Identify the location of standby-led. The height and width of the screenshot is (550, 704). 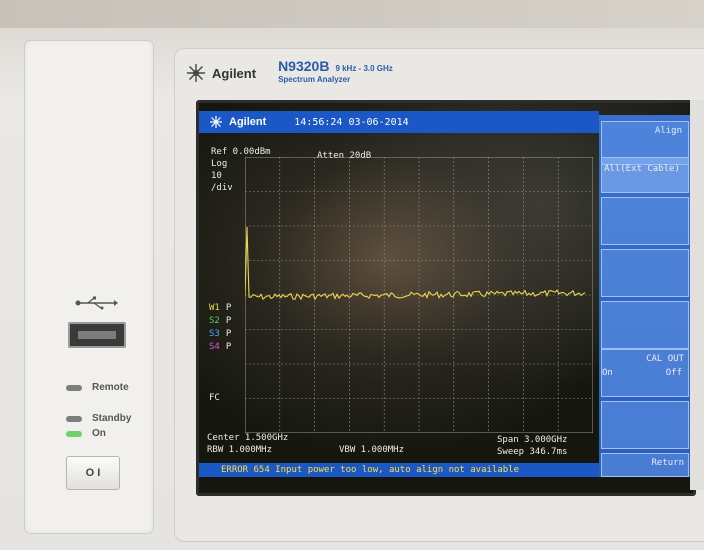
(74, 418).